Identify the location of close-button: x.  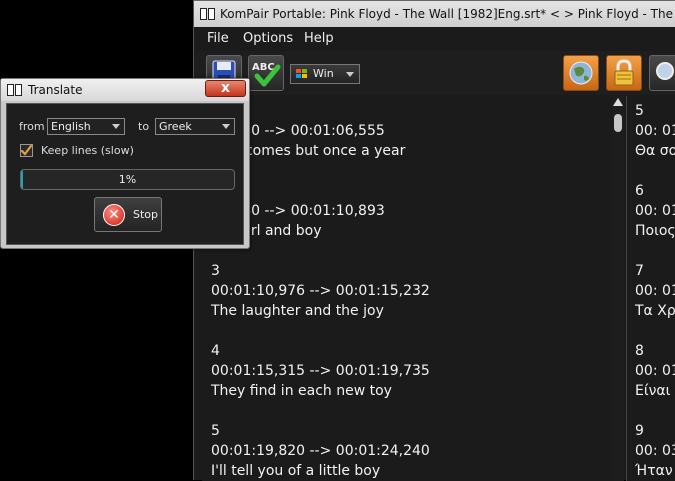
(225, 88).